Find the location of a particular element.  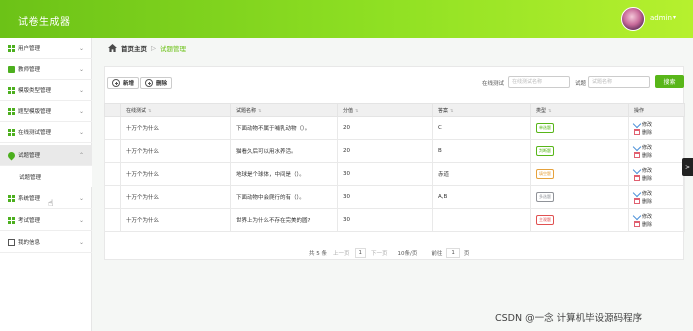

pager-page-unit: 页 is located at coordinates (466, 254).